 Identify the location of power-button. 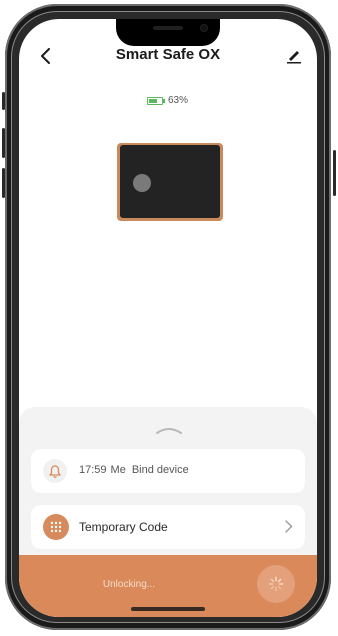
(334, 173).